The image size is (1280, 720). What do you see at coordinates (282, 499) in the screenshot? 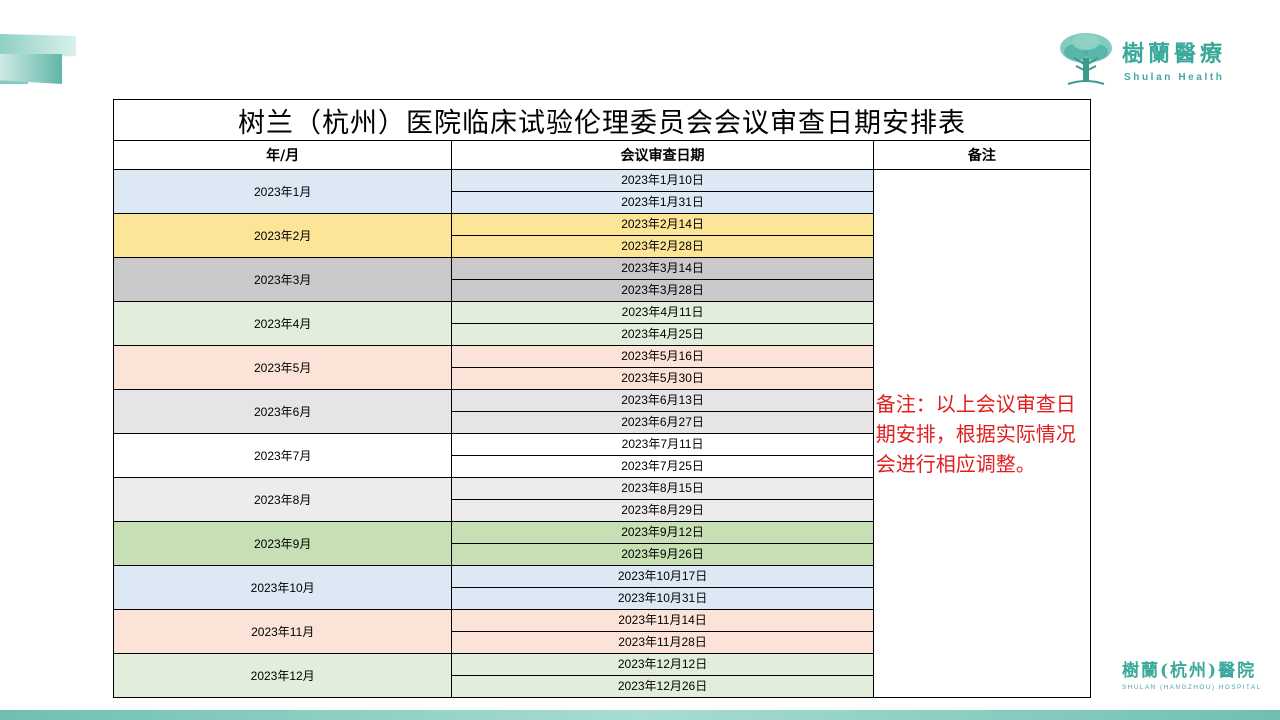
I see `month-cell: 2023年8月` at bounding box center [282, 499].